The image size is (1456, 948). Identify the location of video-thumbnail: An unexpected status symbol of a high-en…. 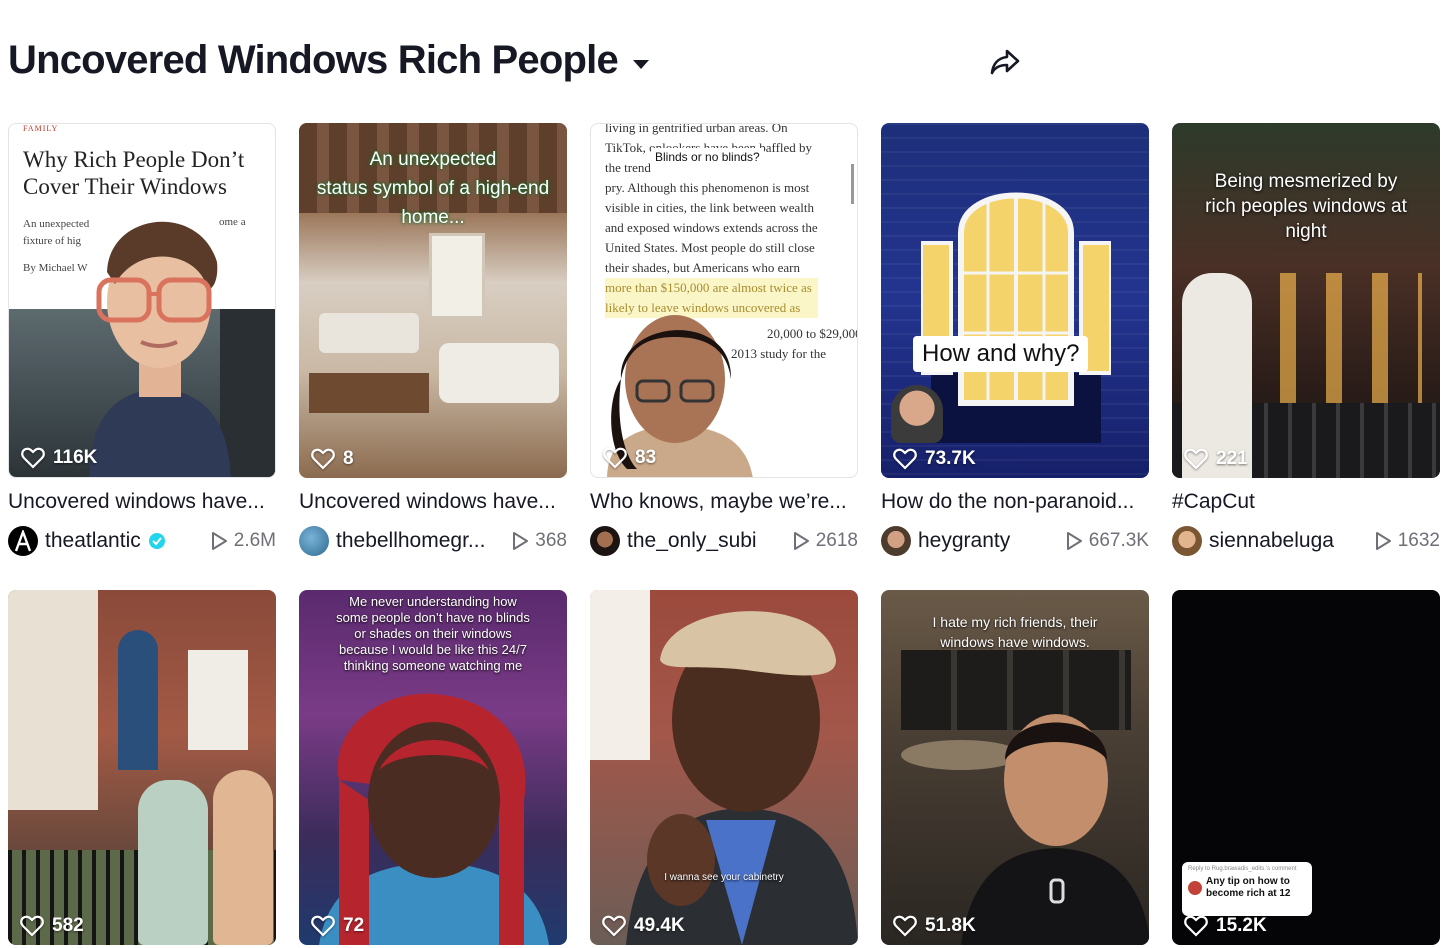
(433, 300).